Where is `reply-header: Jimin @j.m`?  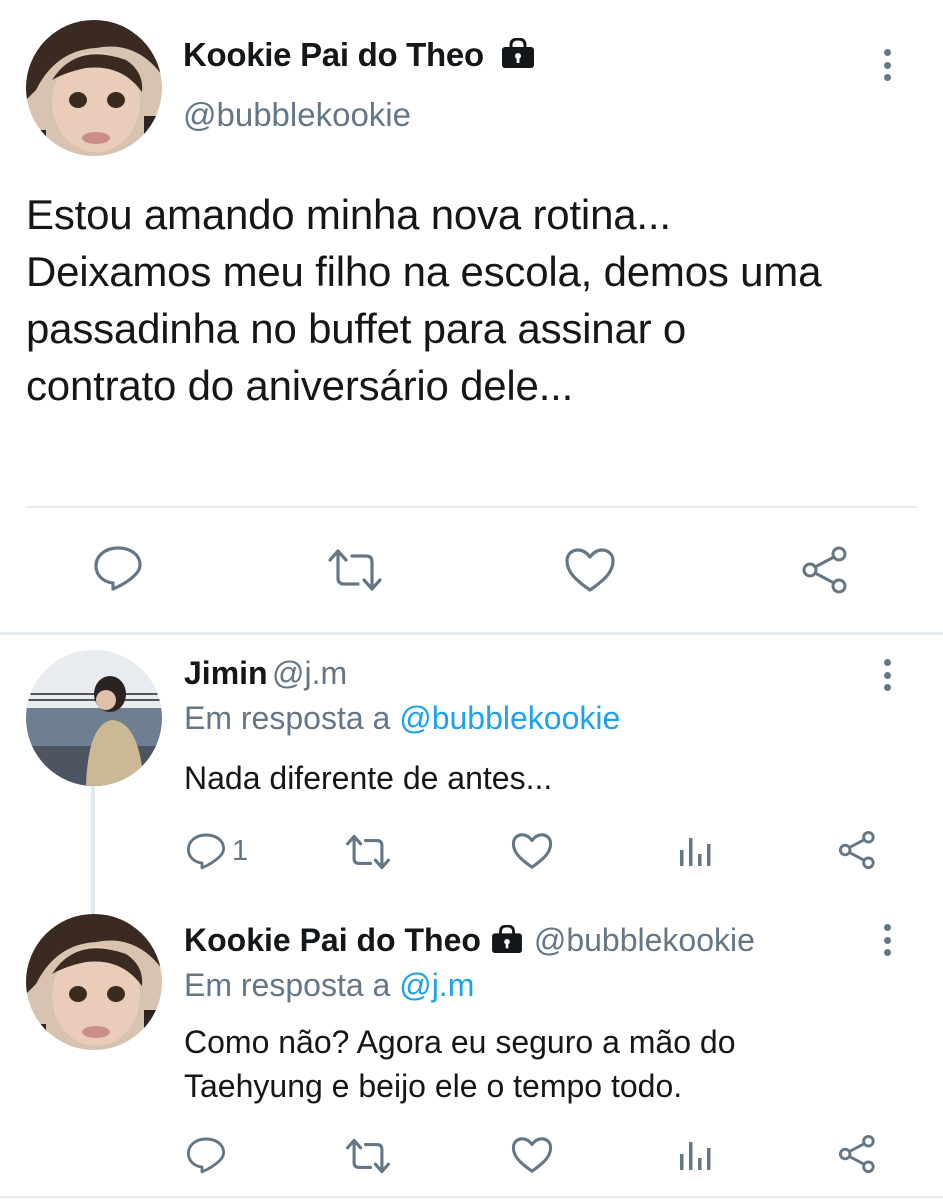 reply-header: Jimin @j.m is located at coordinates (265, 673).